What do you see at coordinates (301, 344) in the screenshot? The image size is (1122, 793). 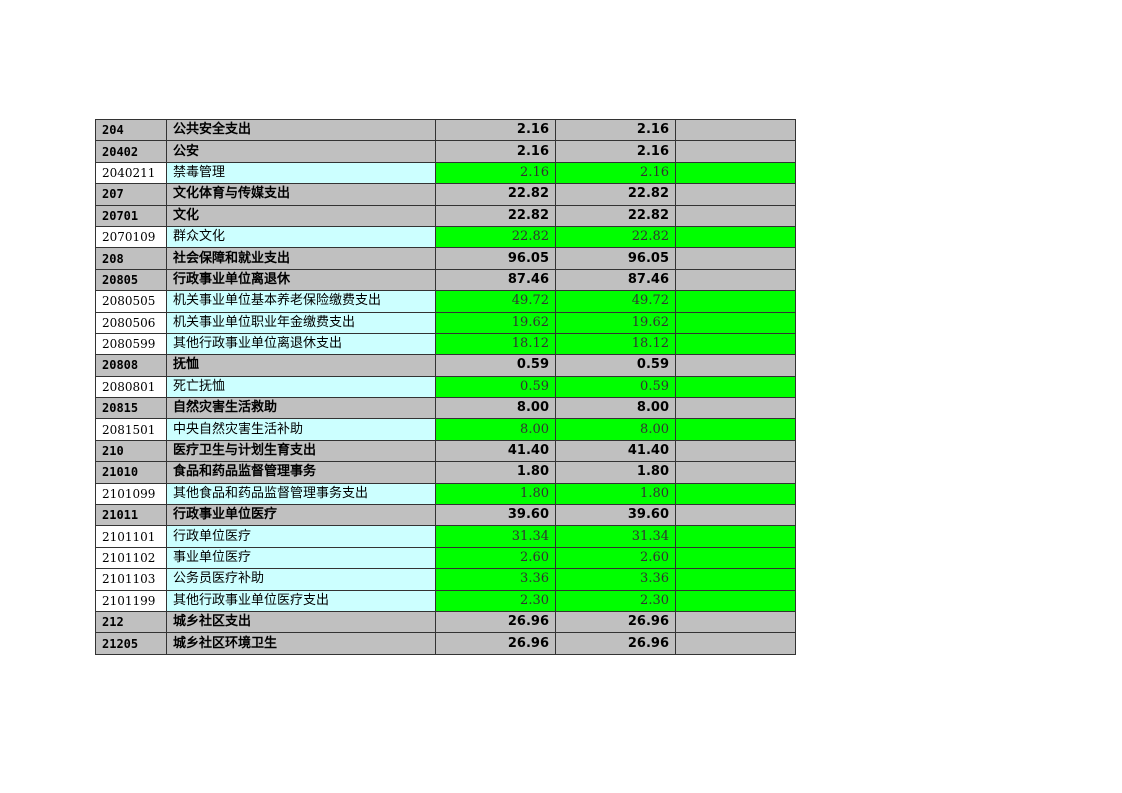 I see `row-name: 其他行政事业单位离退休支出` at bounding box center [301, 344].